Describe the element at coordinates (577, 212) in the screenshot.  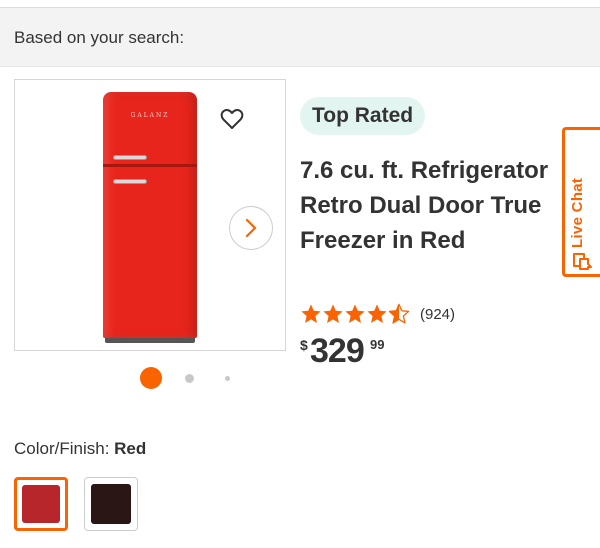
I see `live-chat-label: Live Chat` at that location.